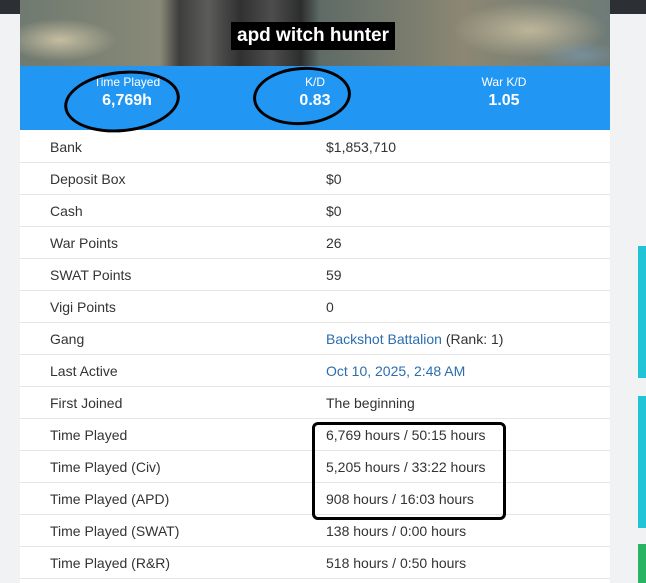 The width and height of the screenshot is (646, 583). I want to click on row-key: Vigi Points, so click(173, 306).